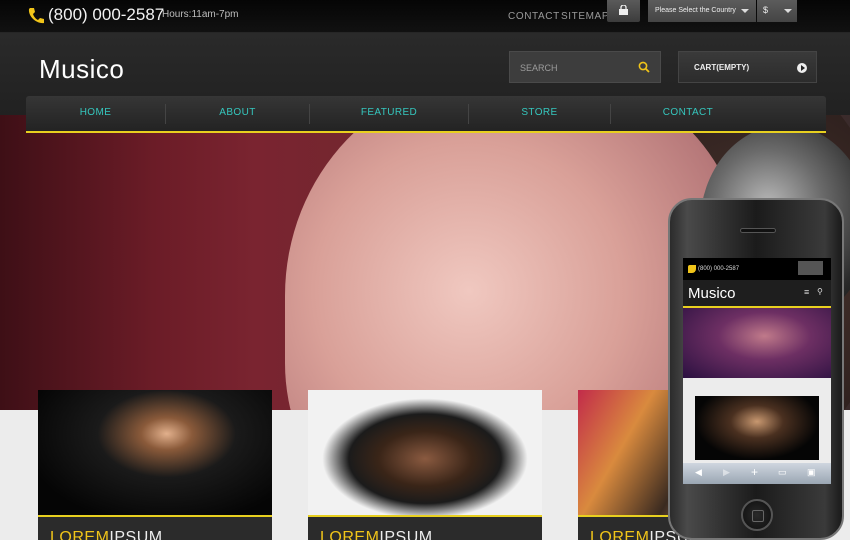  I want to click on sitemap-link: SITEMAP, so click(585, 16).